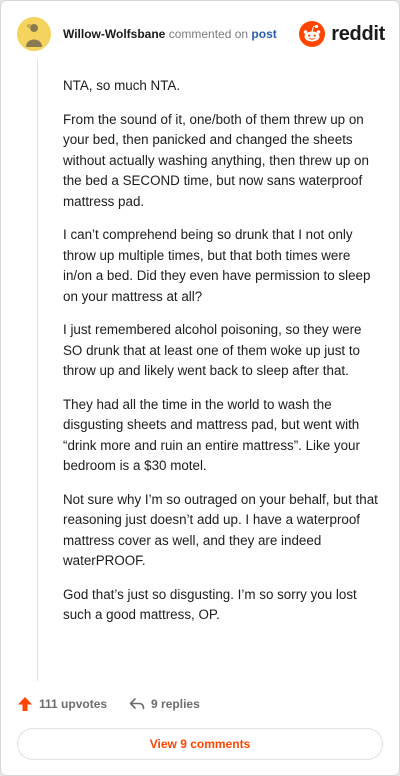 The image size is (400, 776). I want to click on author-line: Willow-Wolfsbane commented on post, so click(170, 34).